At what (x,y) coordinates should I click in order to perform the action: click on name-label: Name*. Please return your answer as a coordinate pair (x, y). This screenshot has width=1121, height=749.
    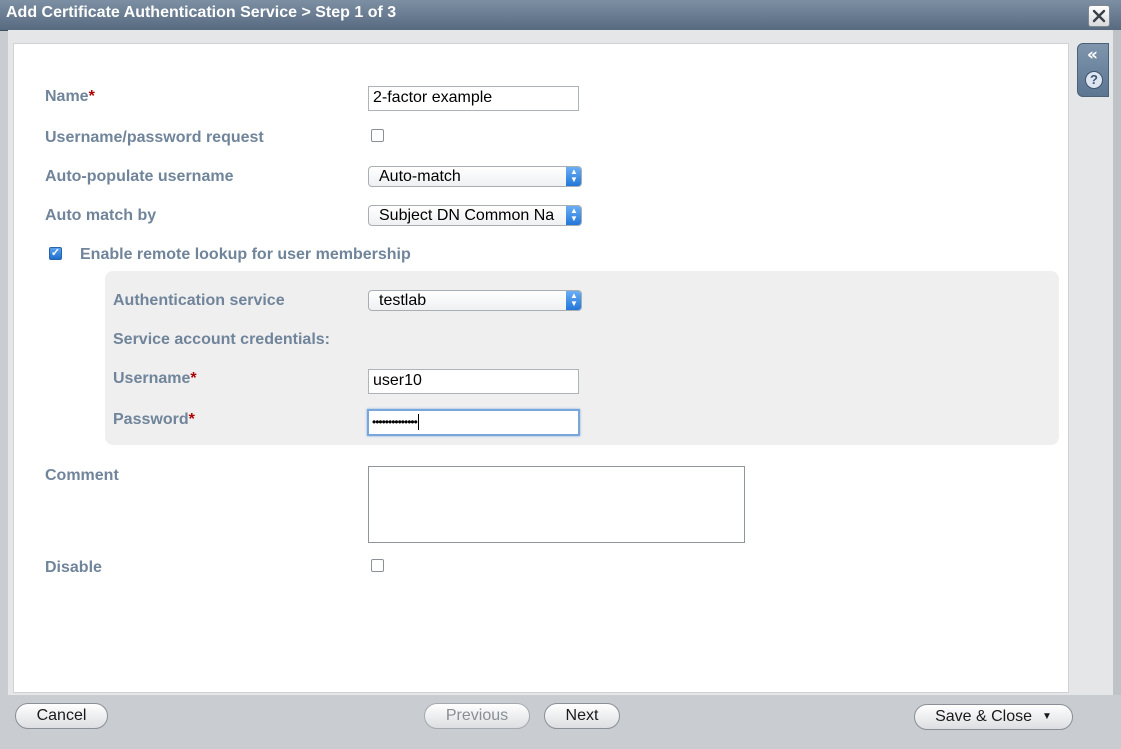
    Looking at the image, I should click on (70, 97).